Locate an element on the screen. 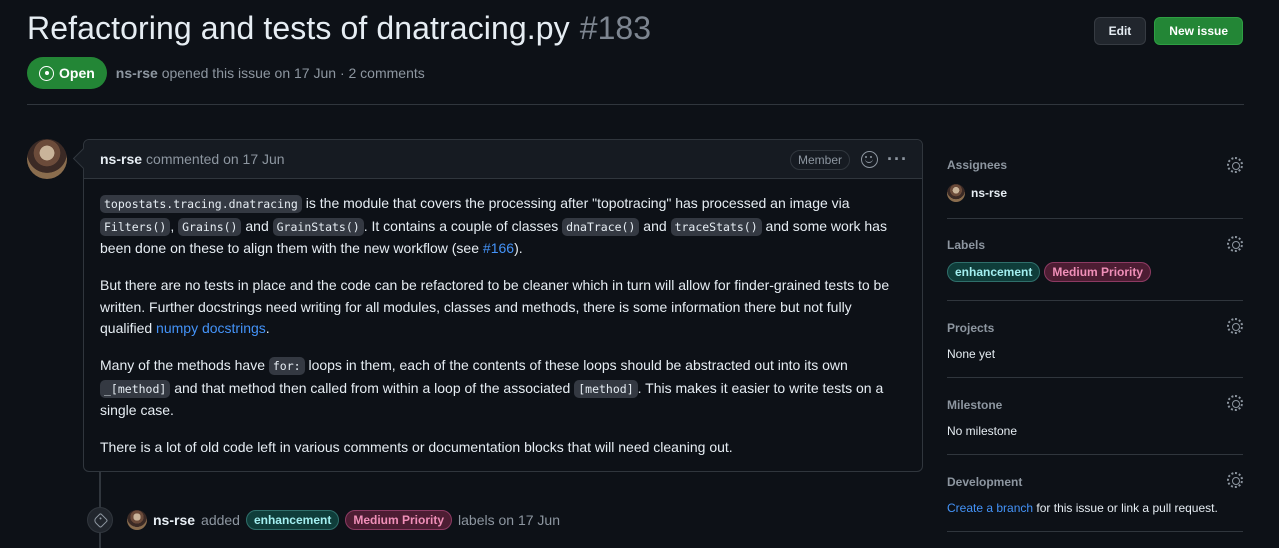 This screenshot has height=548, width=1279. comment-header: ns-rse commented on 17 Jun Member ··· is located at coordinates (503, 159).